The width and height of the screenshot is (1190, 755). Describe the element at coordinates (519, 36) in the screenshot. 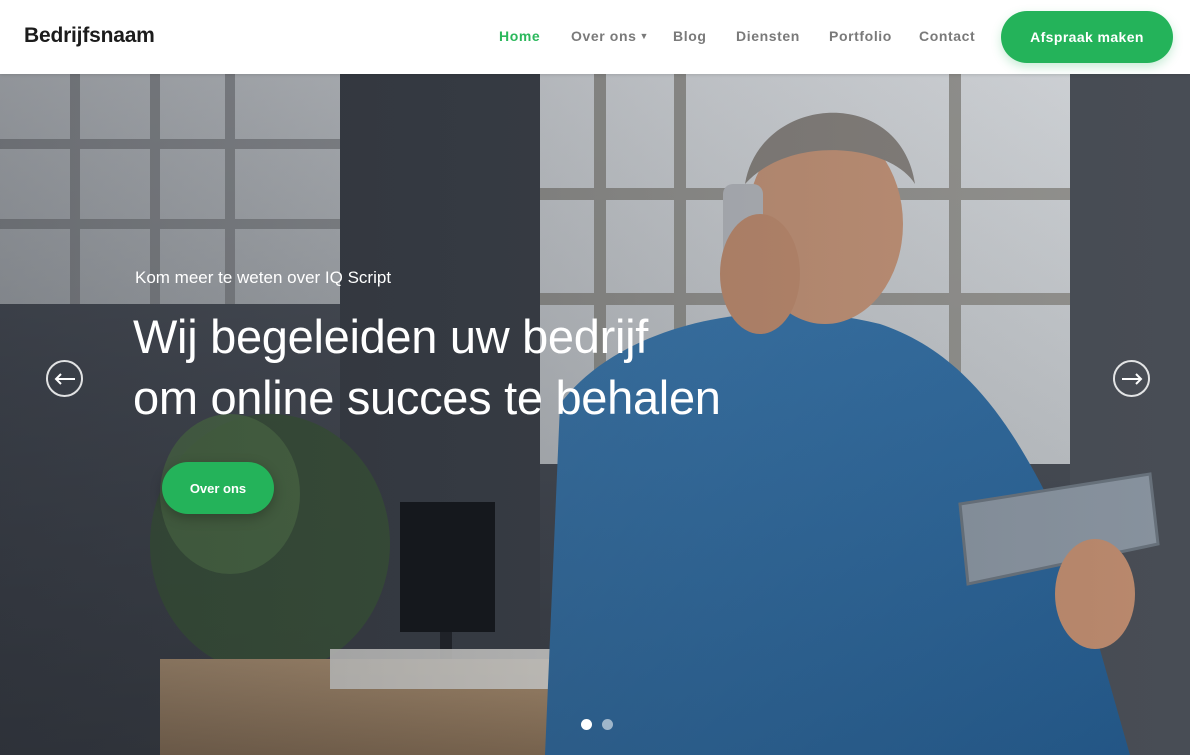

I see `nav-home: Home` at that location.